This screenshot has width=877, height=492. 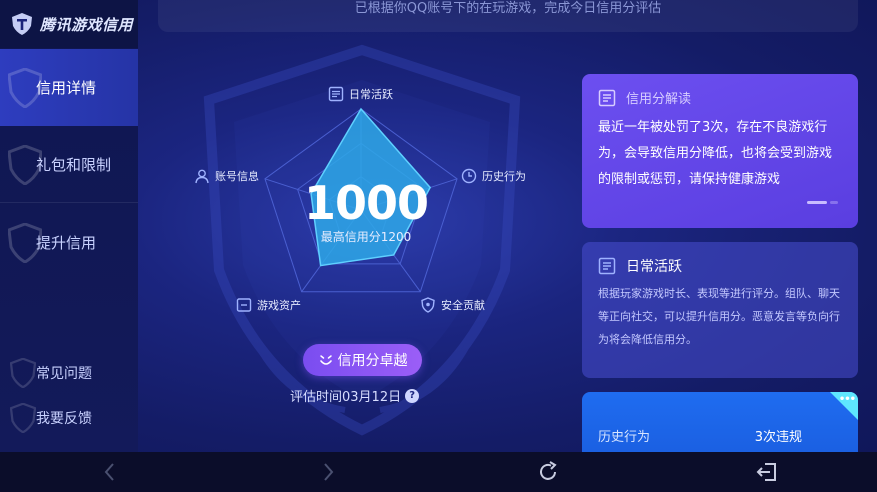 I want to click on axis-security-contribution: 安全贡献, so click(x=452, y=305).